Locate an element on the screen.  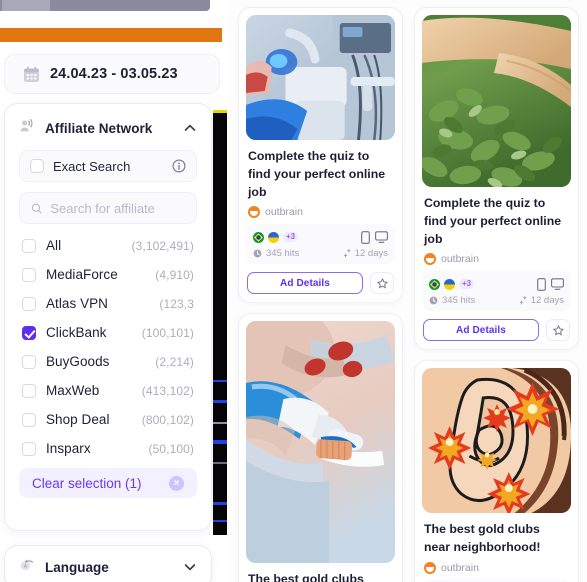
search-input is located at coordinates (117, 208).